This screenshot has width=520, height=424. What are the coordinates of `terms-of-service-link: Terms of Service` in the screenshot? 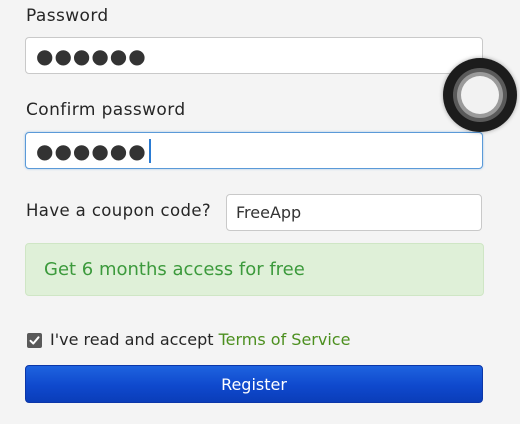 It's located at (285, 339).